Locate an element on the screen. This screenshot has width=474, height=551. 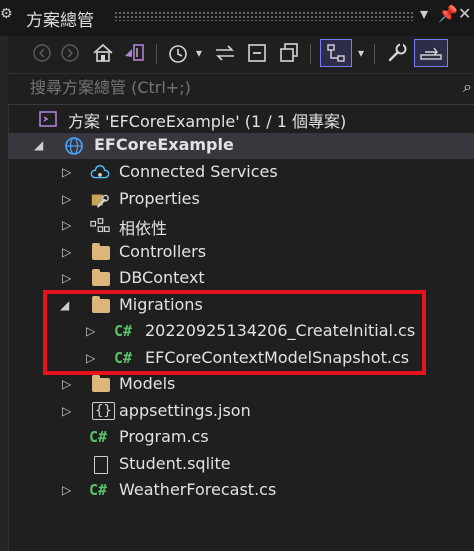
file-icon is located at coordinates (101, 465).